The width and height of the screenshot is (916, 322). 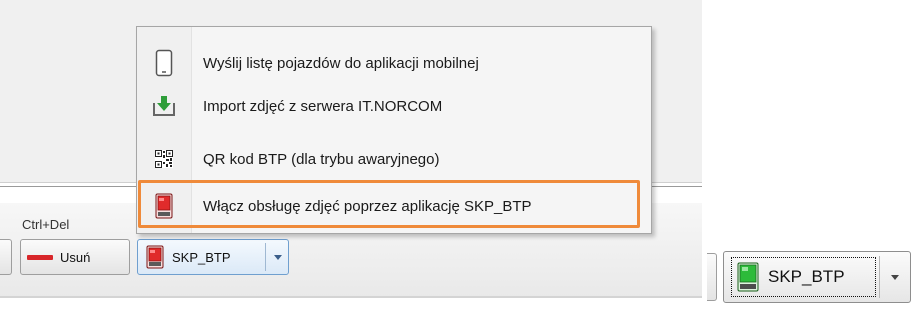 What do you see at coordinates (351, 297) in the screenshot?
I see `toolbar-bottom-border` at bounding box center [351, 297].